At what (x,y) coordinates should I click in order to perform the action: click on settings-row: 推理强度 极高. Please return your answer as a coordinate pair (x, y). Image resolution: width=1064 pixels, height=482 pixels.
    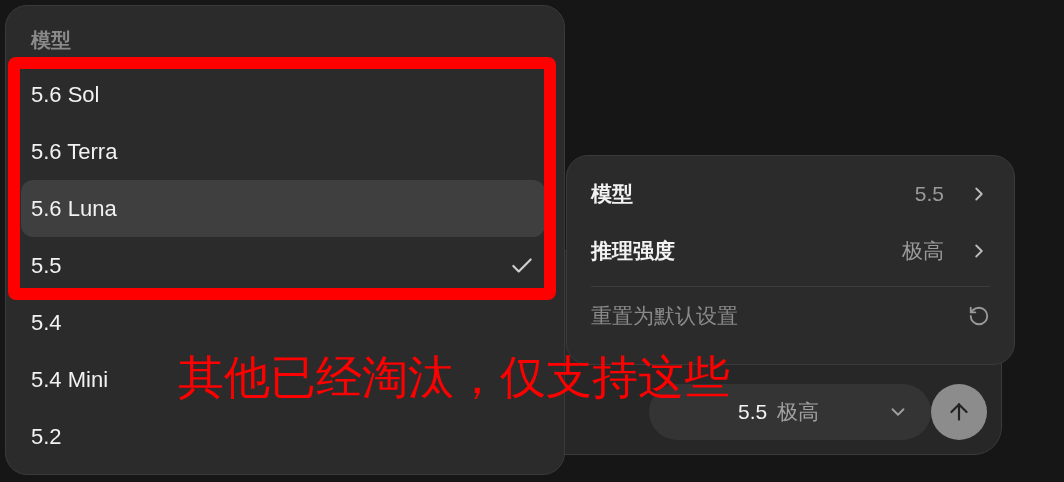
    Looking at the image, I should click on (790, 250).